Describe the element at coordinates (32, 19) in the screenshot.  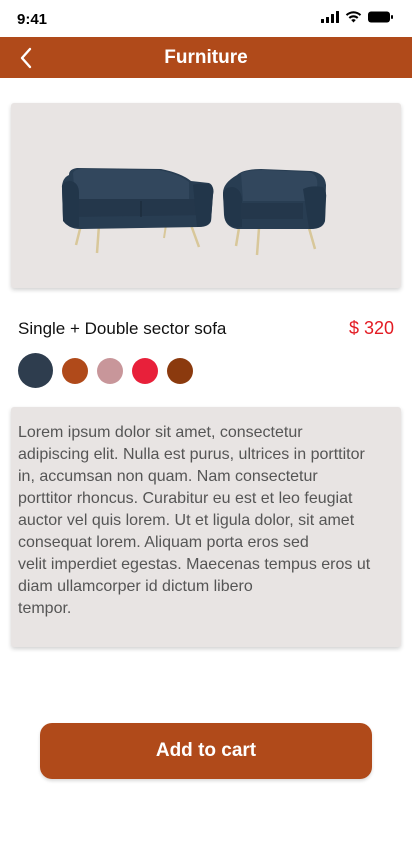
I see `status-time: 9:41` at that location.